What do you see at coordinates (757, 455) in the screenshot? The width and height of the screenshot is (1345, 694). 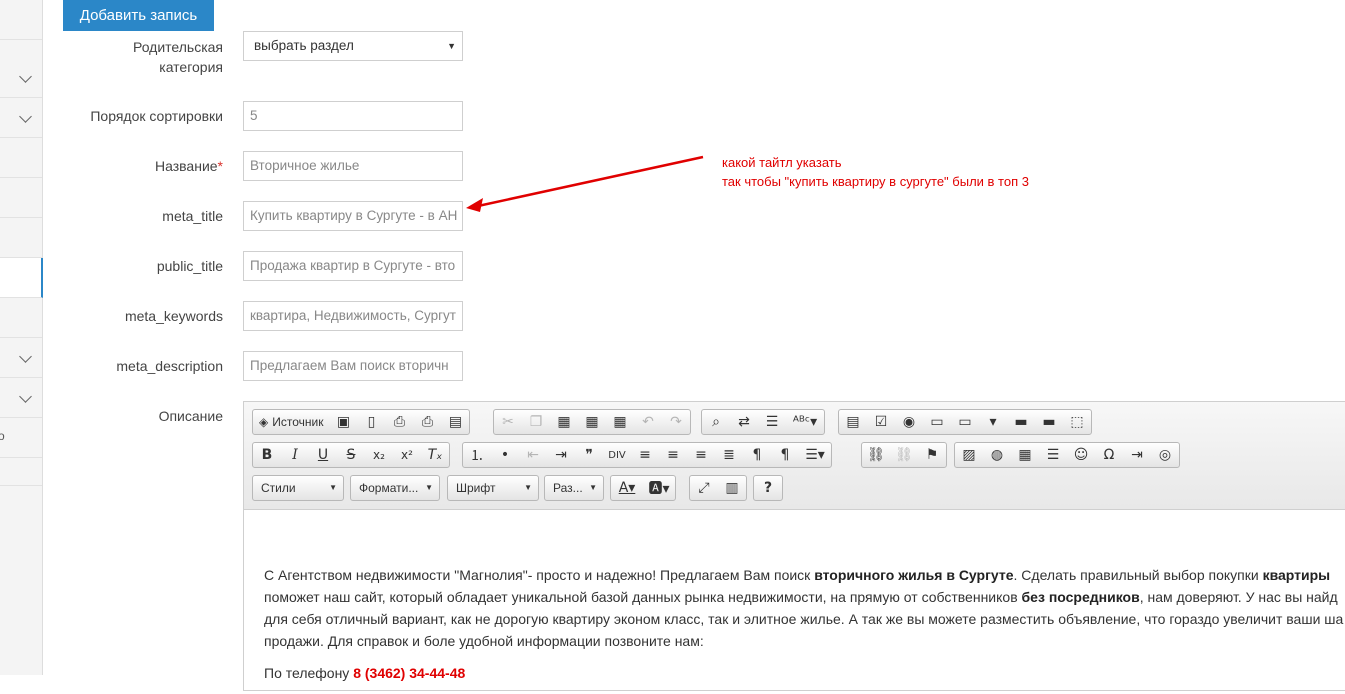 I see `ltr-icon: ¶` at bounding box center [757, 455].